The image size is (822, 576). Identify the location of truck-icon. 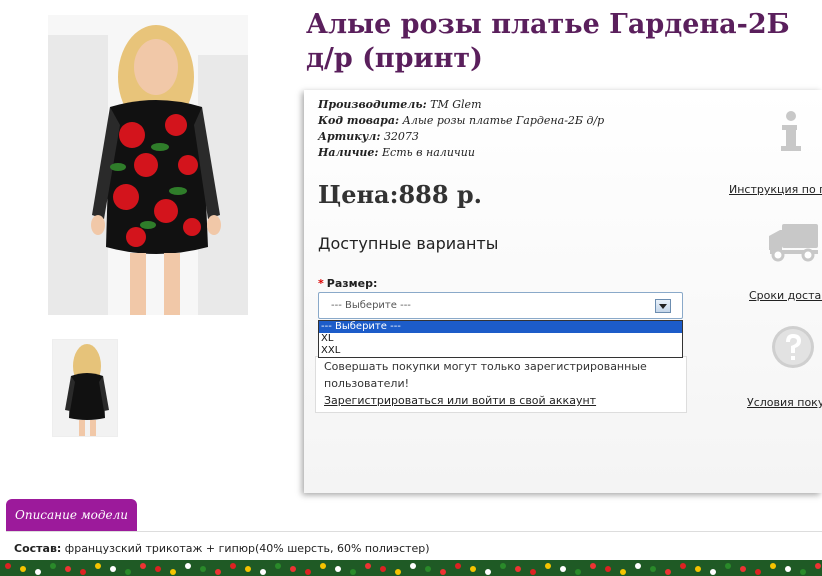
(794, 244).